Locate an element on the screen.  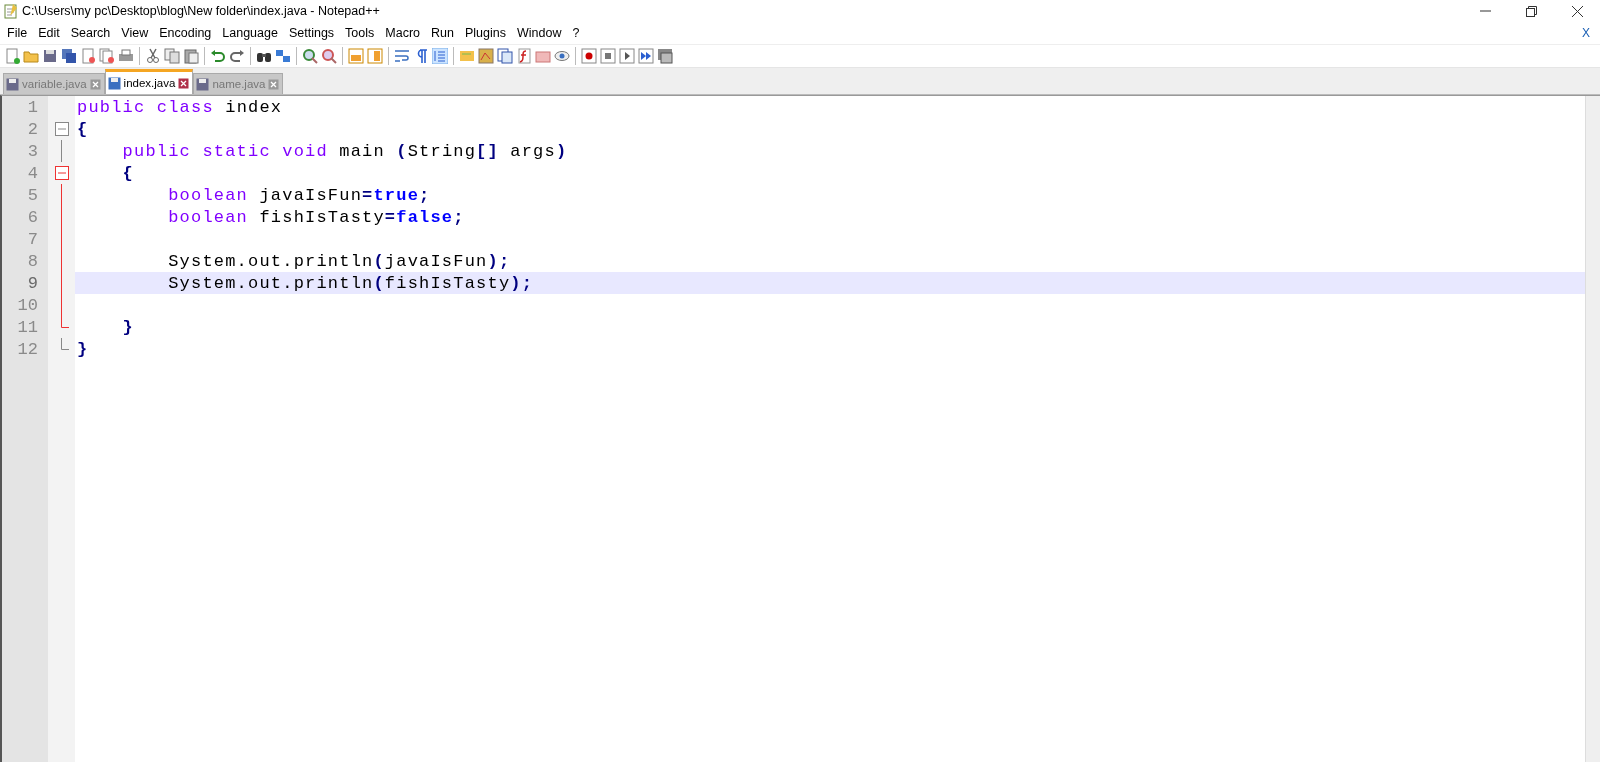
line-number: 4 is located at coordinates (32, 173).